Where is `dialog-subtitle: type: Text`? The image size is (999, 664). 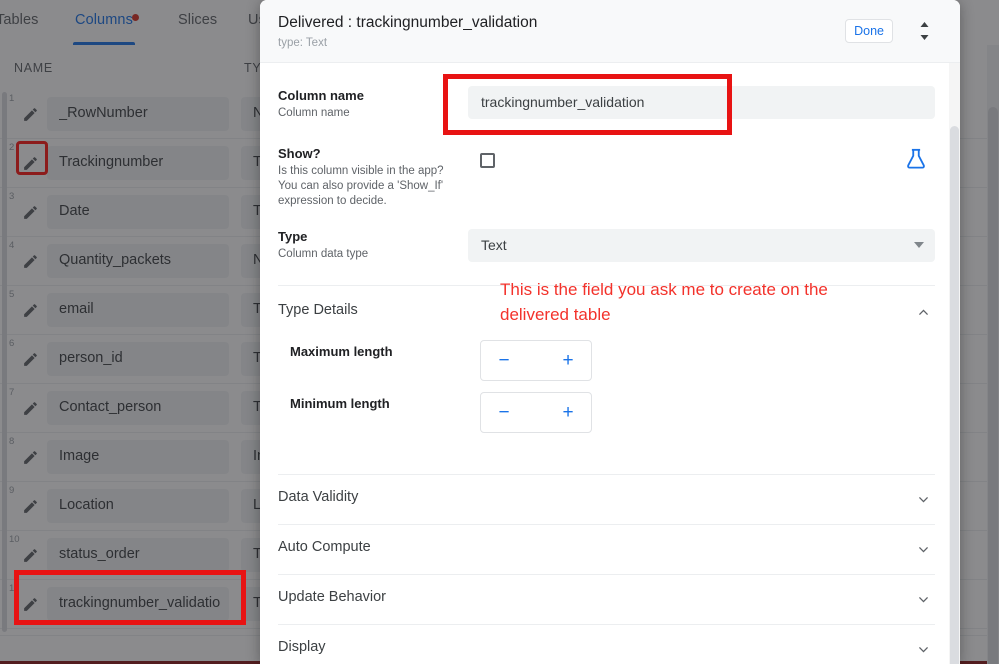
dialog-subtitle: type: Text is located at coordinates (303, 43).